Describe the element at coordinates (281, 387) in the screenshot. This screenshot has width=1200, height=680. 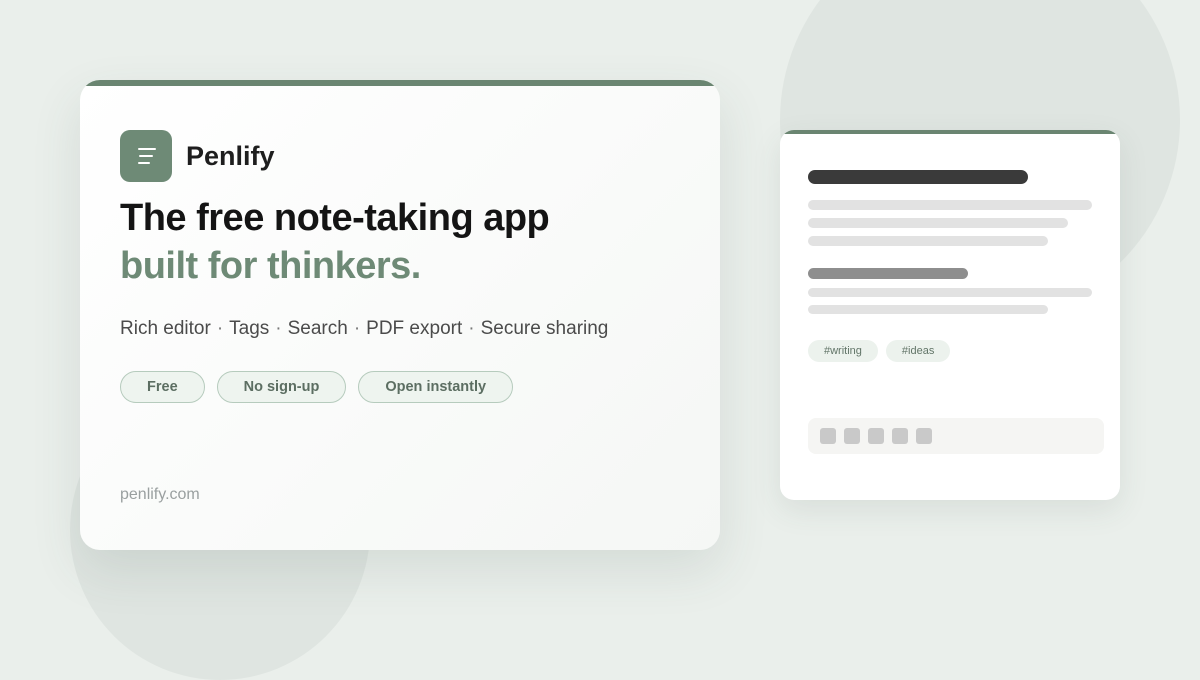
I see `pill-no-sign-up: No sign-up` at that location.